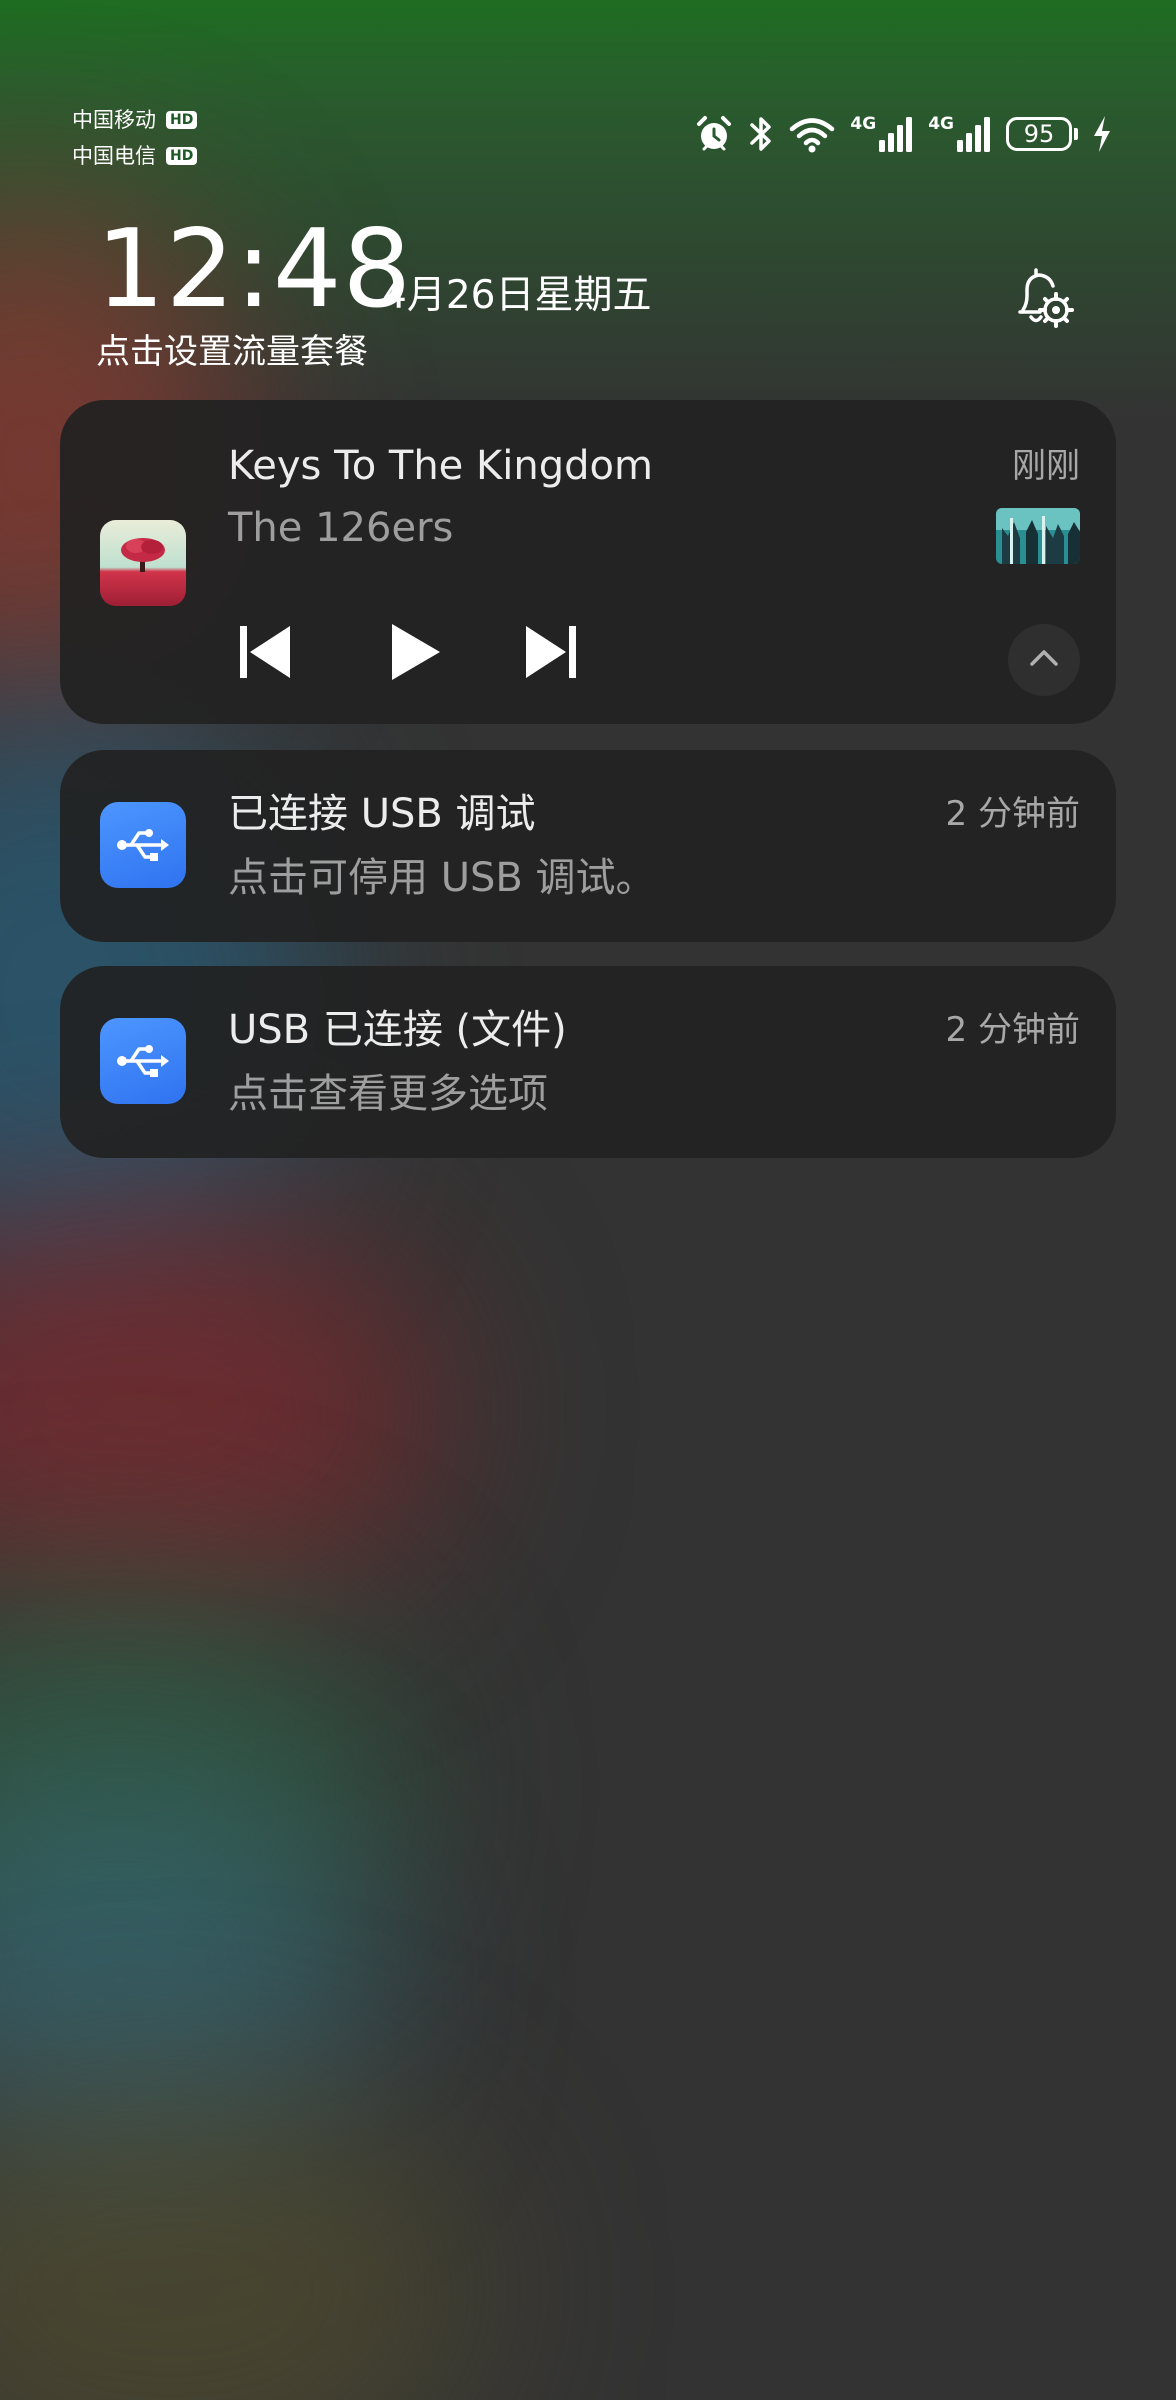  I want to click on carrier-name-1: 中国移动, so click(114, 120).